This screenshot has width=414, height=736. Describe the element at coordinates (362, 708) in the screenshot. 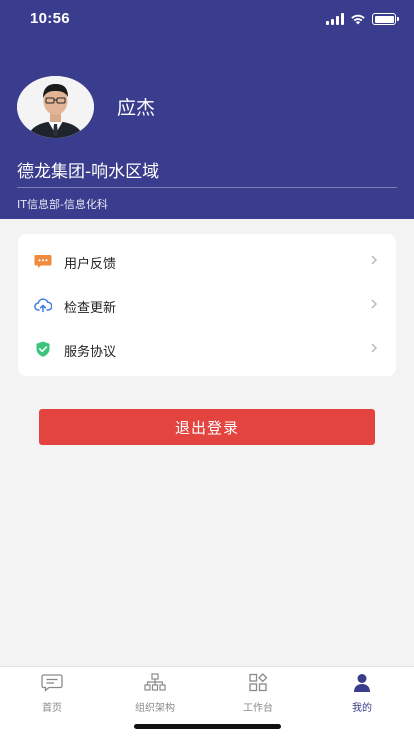

I see `tab-label: 我的` at that location.